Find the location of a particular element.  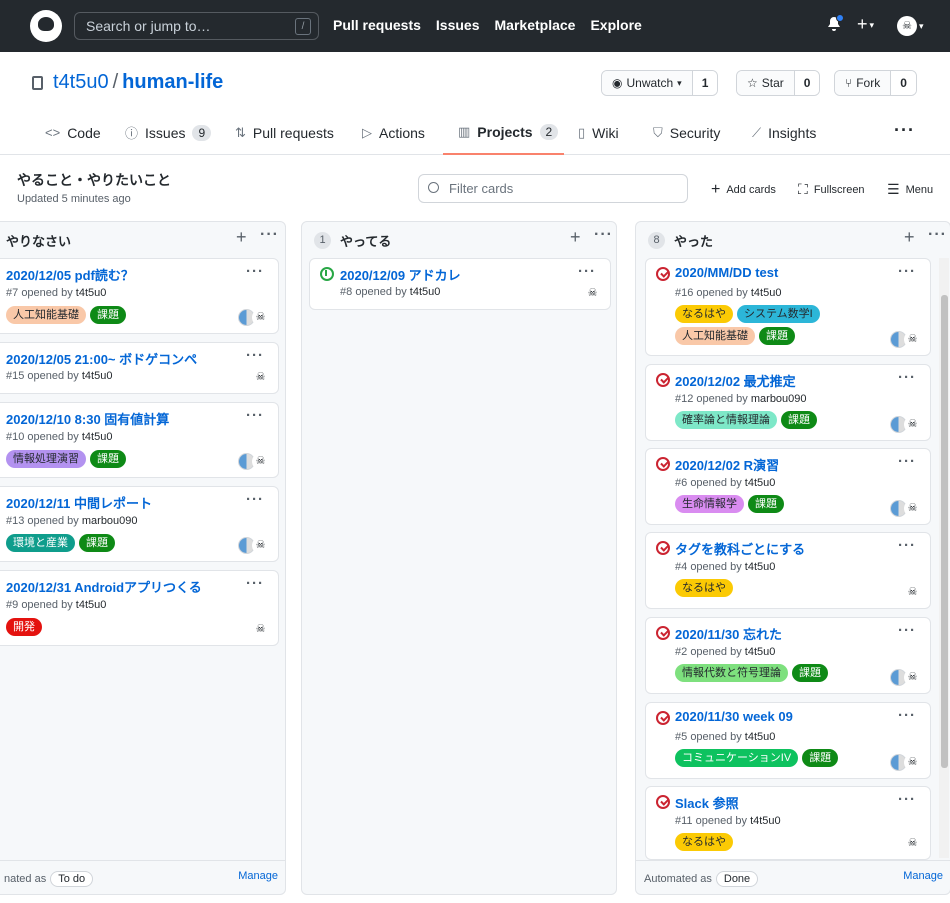

tab-wiki: ▯ Wiki is located at coordinates (598, 132).